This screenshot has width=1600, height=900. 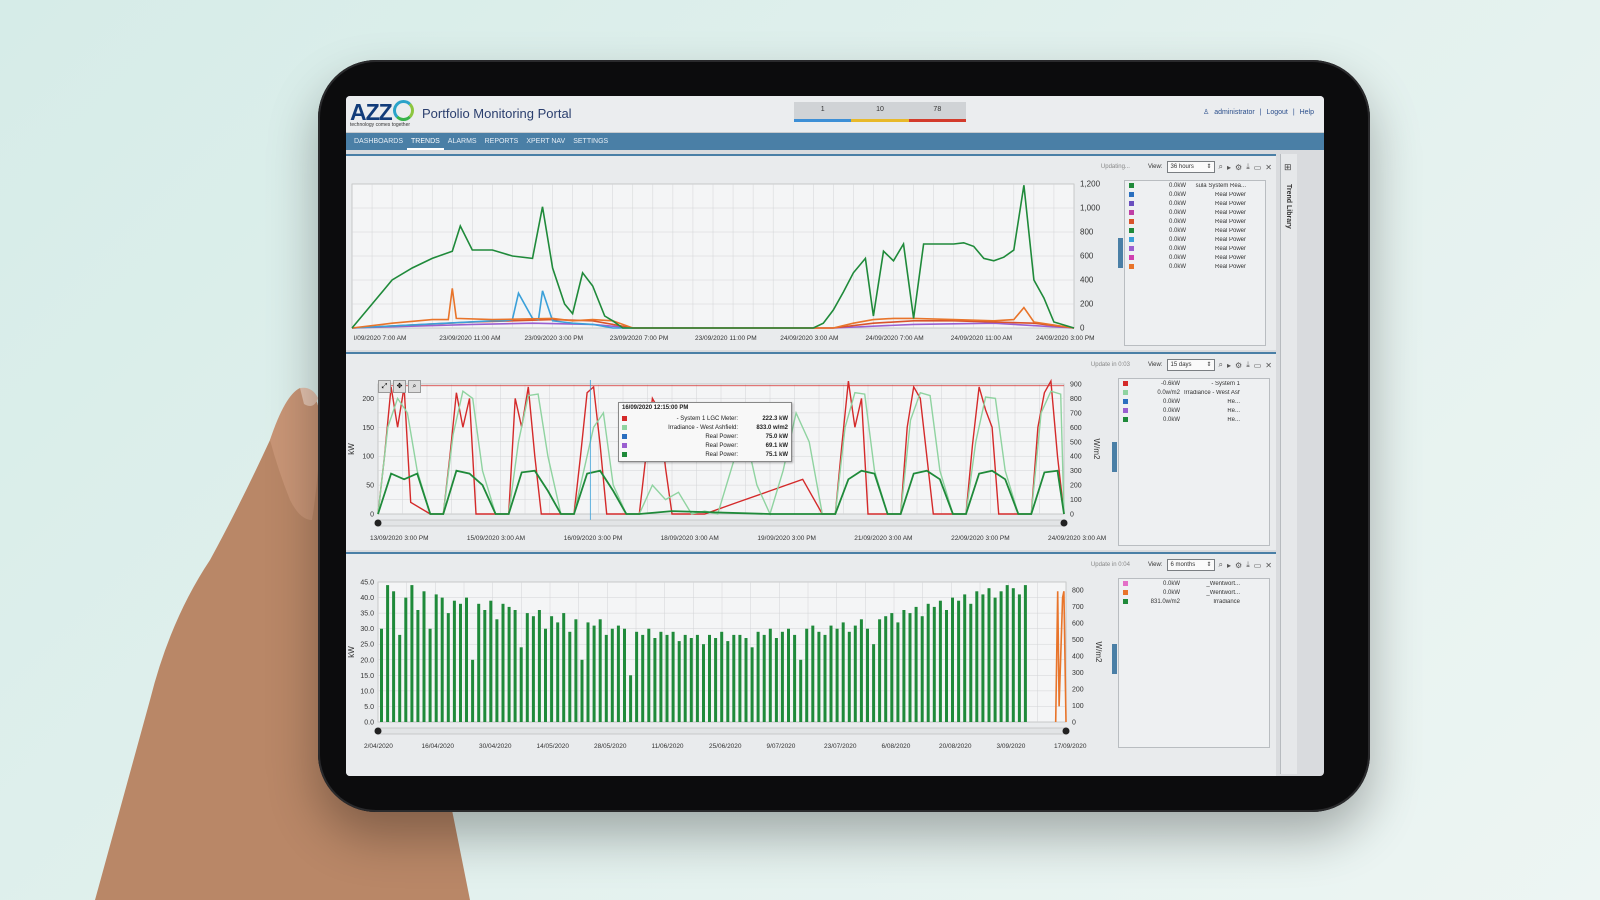 What do you see at coordinates (495, 746) in the screenshot?
I see `x-tick-label: 30/04/2020` at bounding box center [495, 746].